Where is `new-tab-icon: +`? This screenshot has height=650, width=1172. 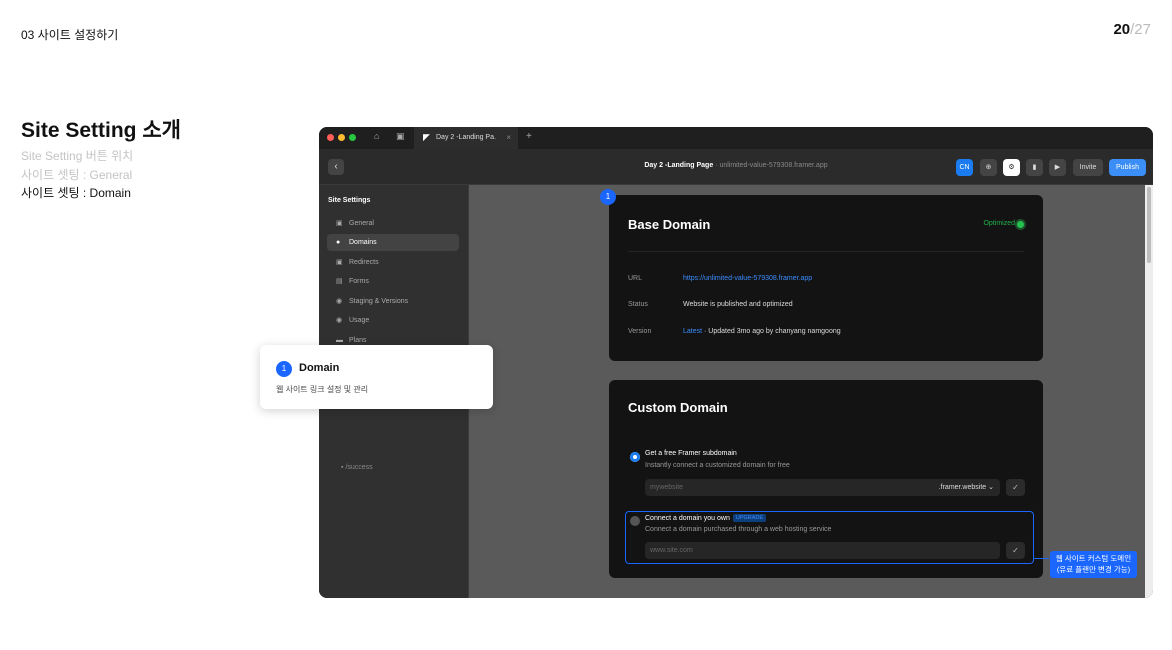 new-tab-icon: + is located at coordinates (529, 136).